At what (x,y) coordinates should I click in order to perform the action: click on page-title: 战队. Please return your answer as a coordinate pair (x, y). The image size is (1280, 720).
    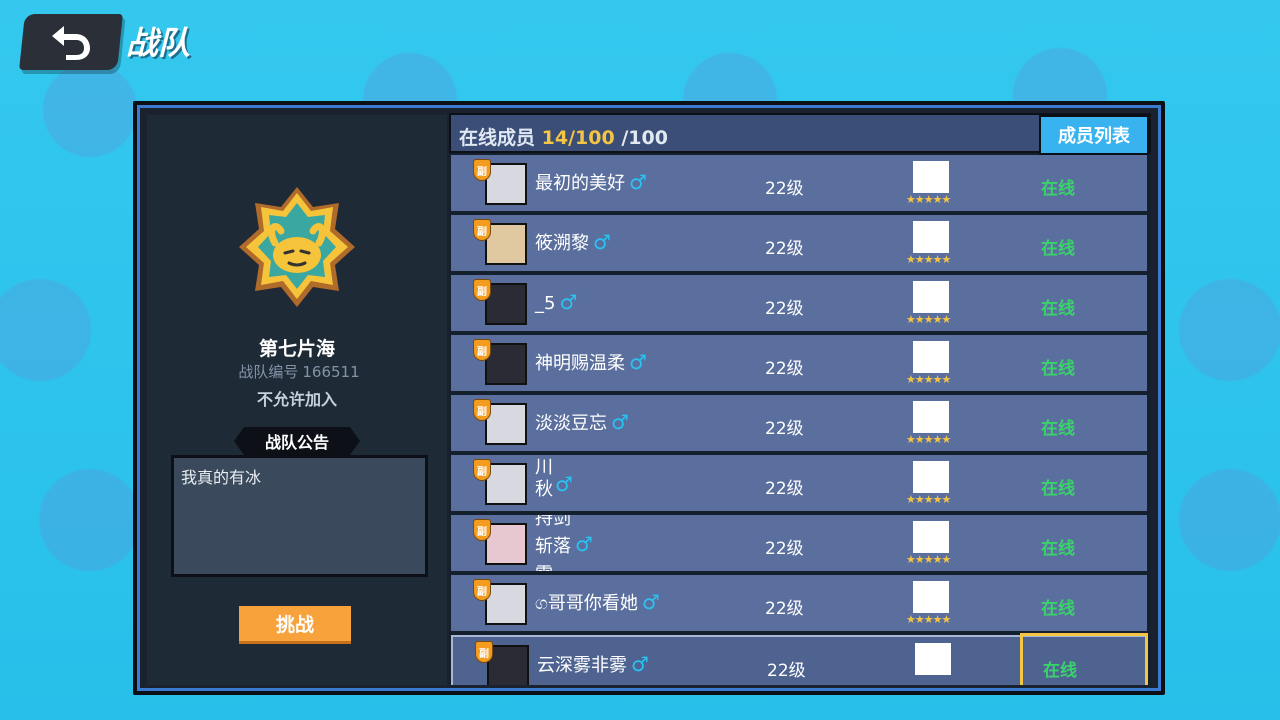
    Looking at the image, I should click on (158, 43).